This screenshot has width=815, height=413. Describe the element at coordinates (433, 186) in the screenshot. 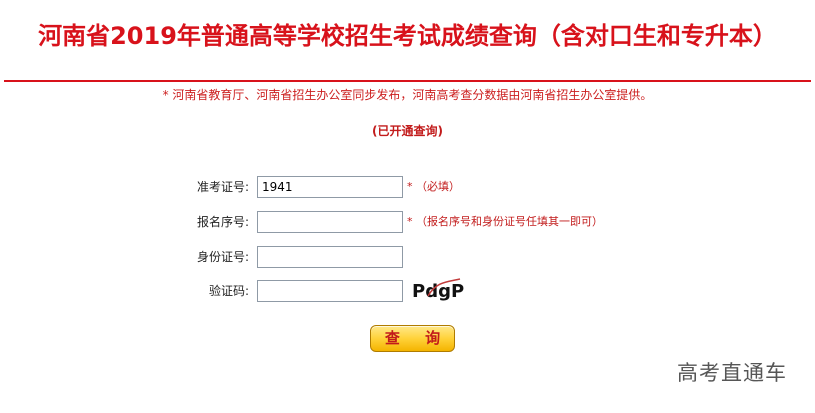

I see `exam-number-hint: * （必填）` at that location.